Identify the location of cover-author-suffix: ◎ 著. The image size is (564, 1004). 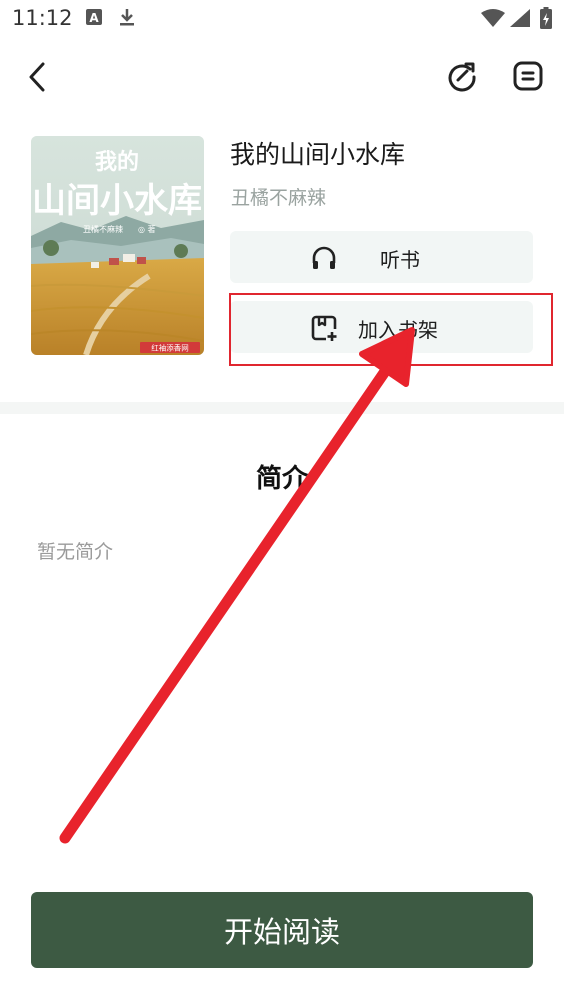
(147, 229).